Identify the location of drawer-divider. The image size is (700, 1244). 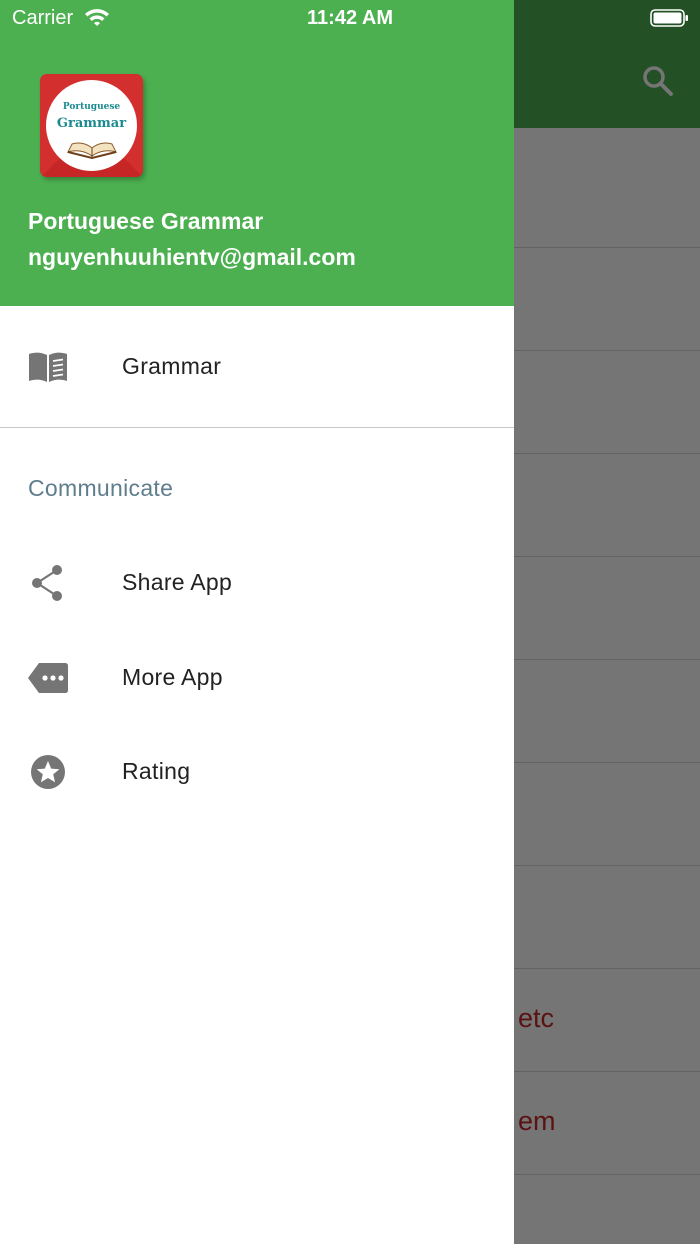
(257, 427).